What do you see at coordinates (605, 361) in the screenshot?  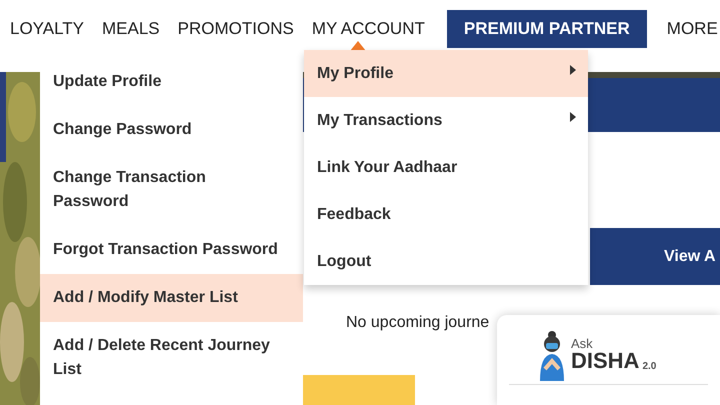 I see `chatbot-name: DISHA` at bounding box center [605, 361].